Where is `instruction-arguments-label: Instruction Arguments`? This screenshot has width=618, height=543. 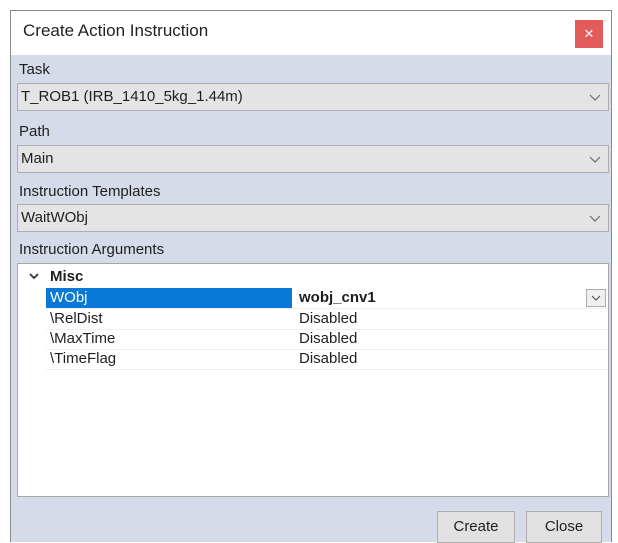
instruction-arguments-label: Instruction Arguments is located at coordinates (92, 249).